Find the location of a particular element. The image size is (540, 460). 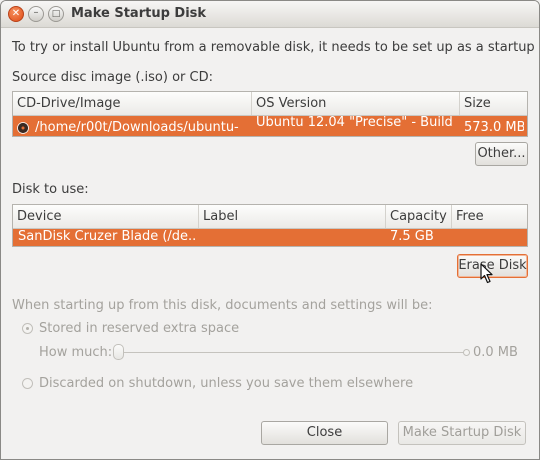

source-label: Source disc image (.iso) or CD: is located at coordinates (112, 77).